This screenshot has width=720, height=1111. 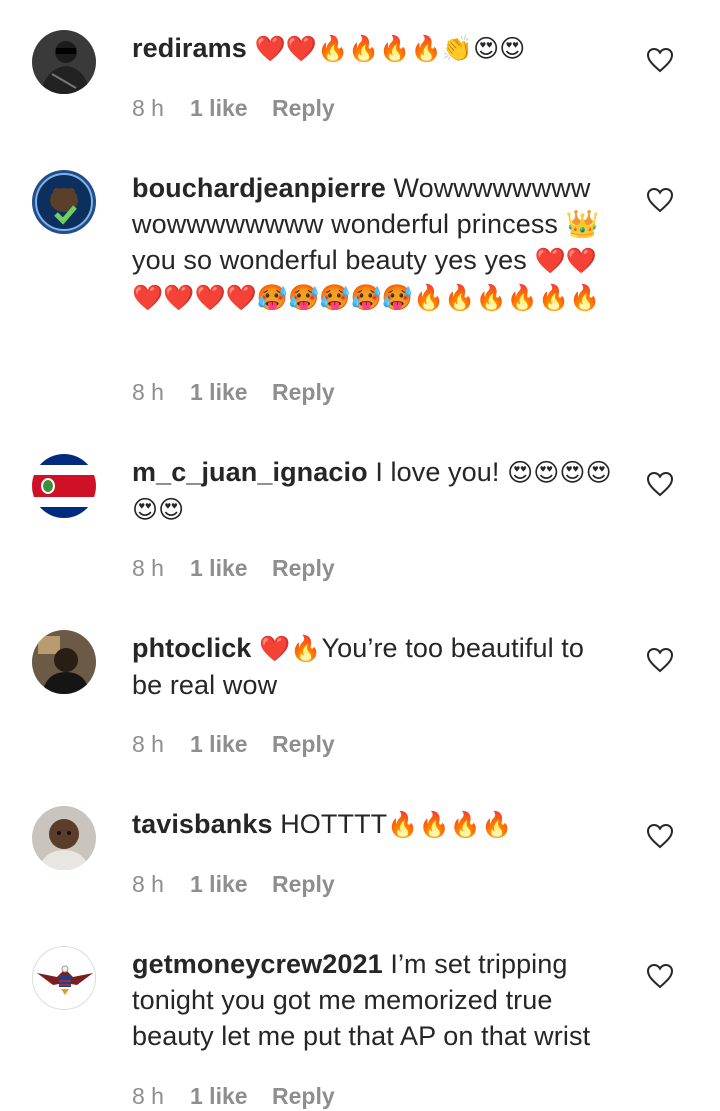 What do you see at coordinates (202, 824) in the screenshot?
I see `username: tavisbanks` at bounding box center [202, 824].